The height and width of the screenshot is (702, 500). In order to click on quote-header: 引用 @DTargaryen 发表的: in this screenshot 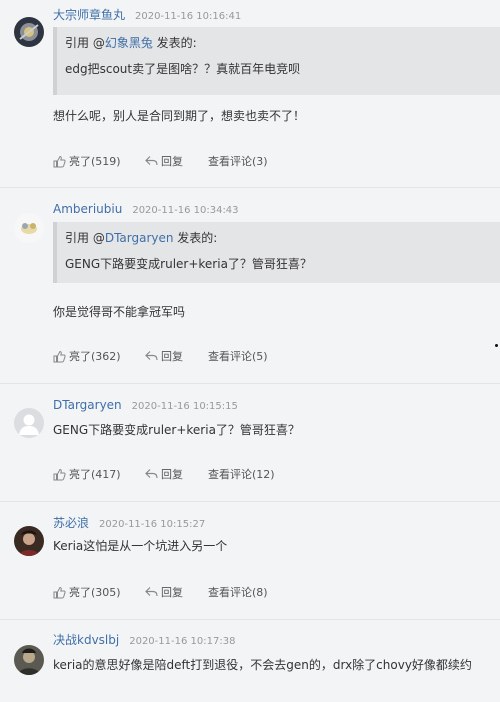, I will do `click(141, 237)`.